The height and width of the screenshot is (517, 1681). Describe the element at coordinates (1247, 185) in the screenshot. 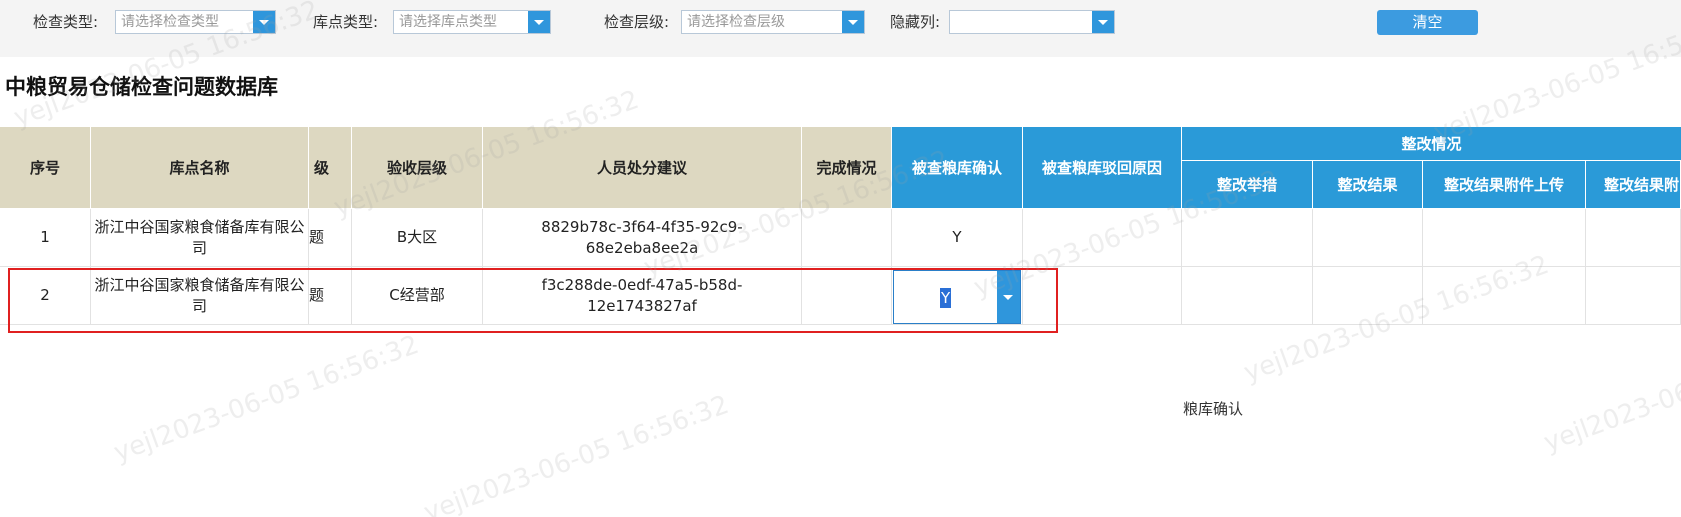

I see `header-rect-measures: 整改举措` at that location.